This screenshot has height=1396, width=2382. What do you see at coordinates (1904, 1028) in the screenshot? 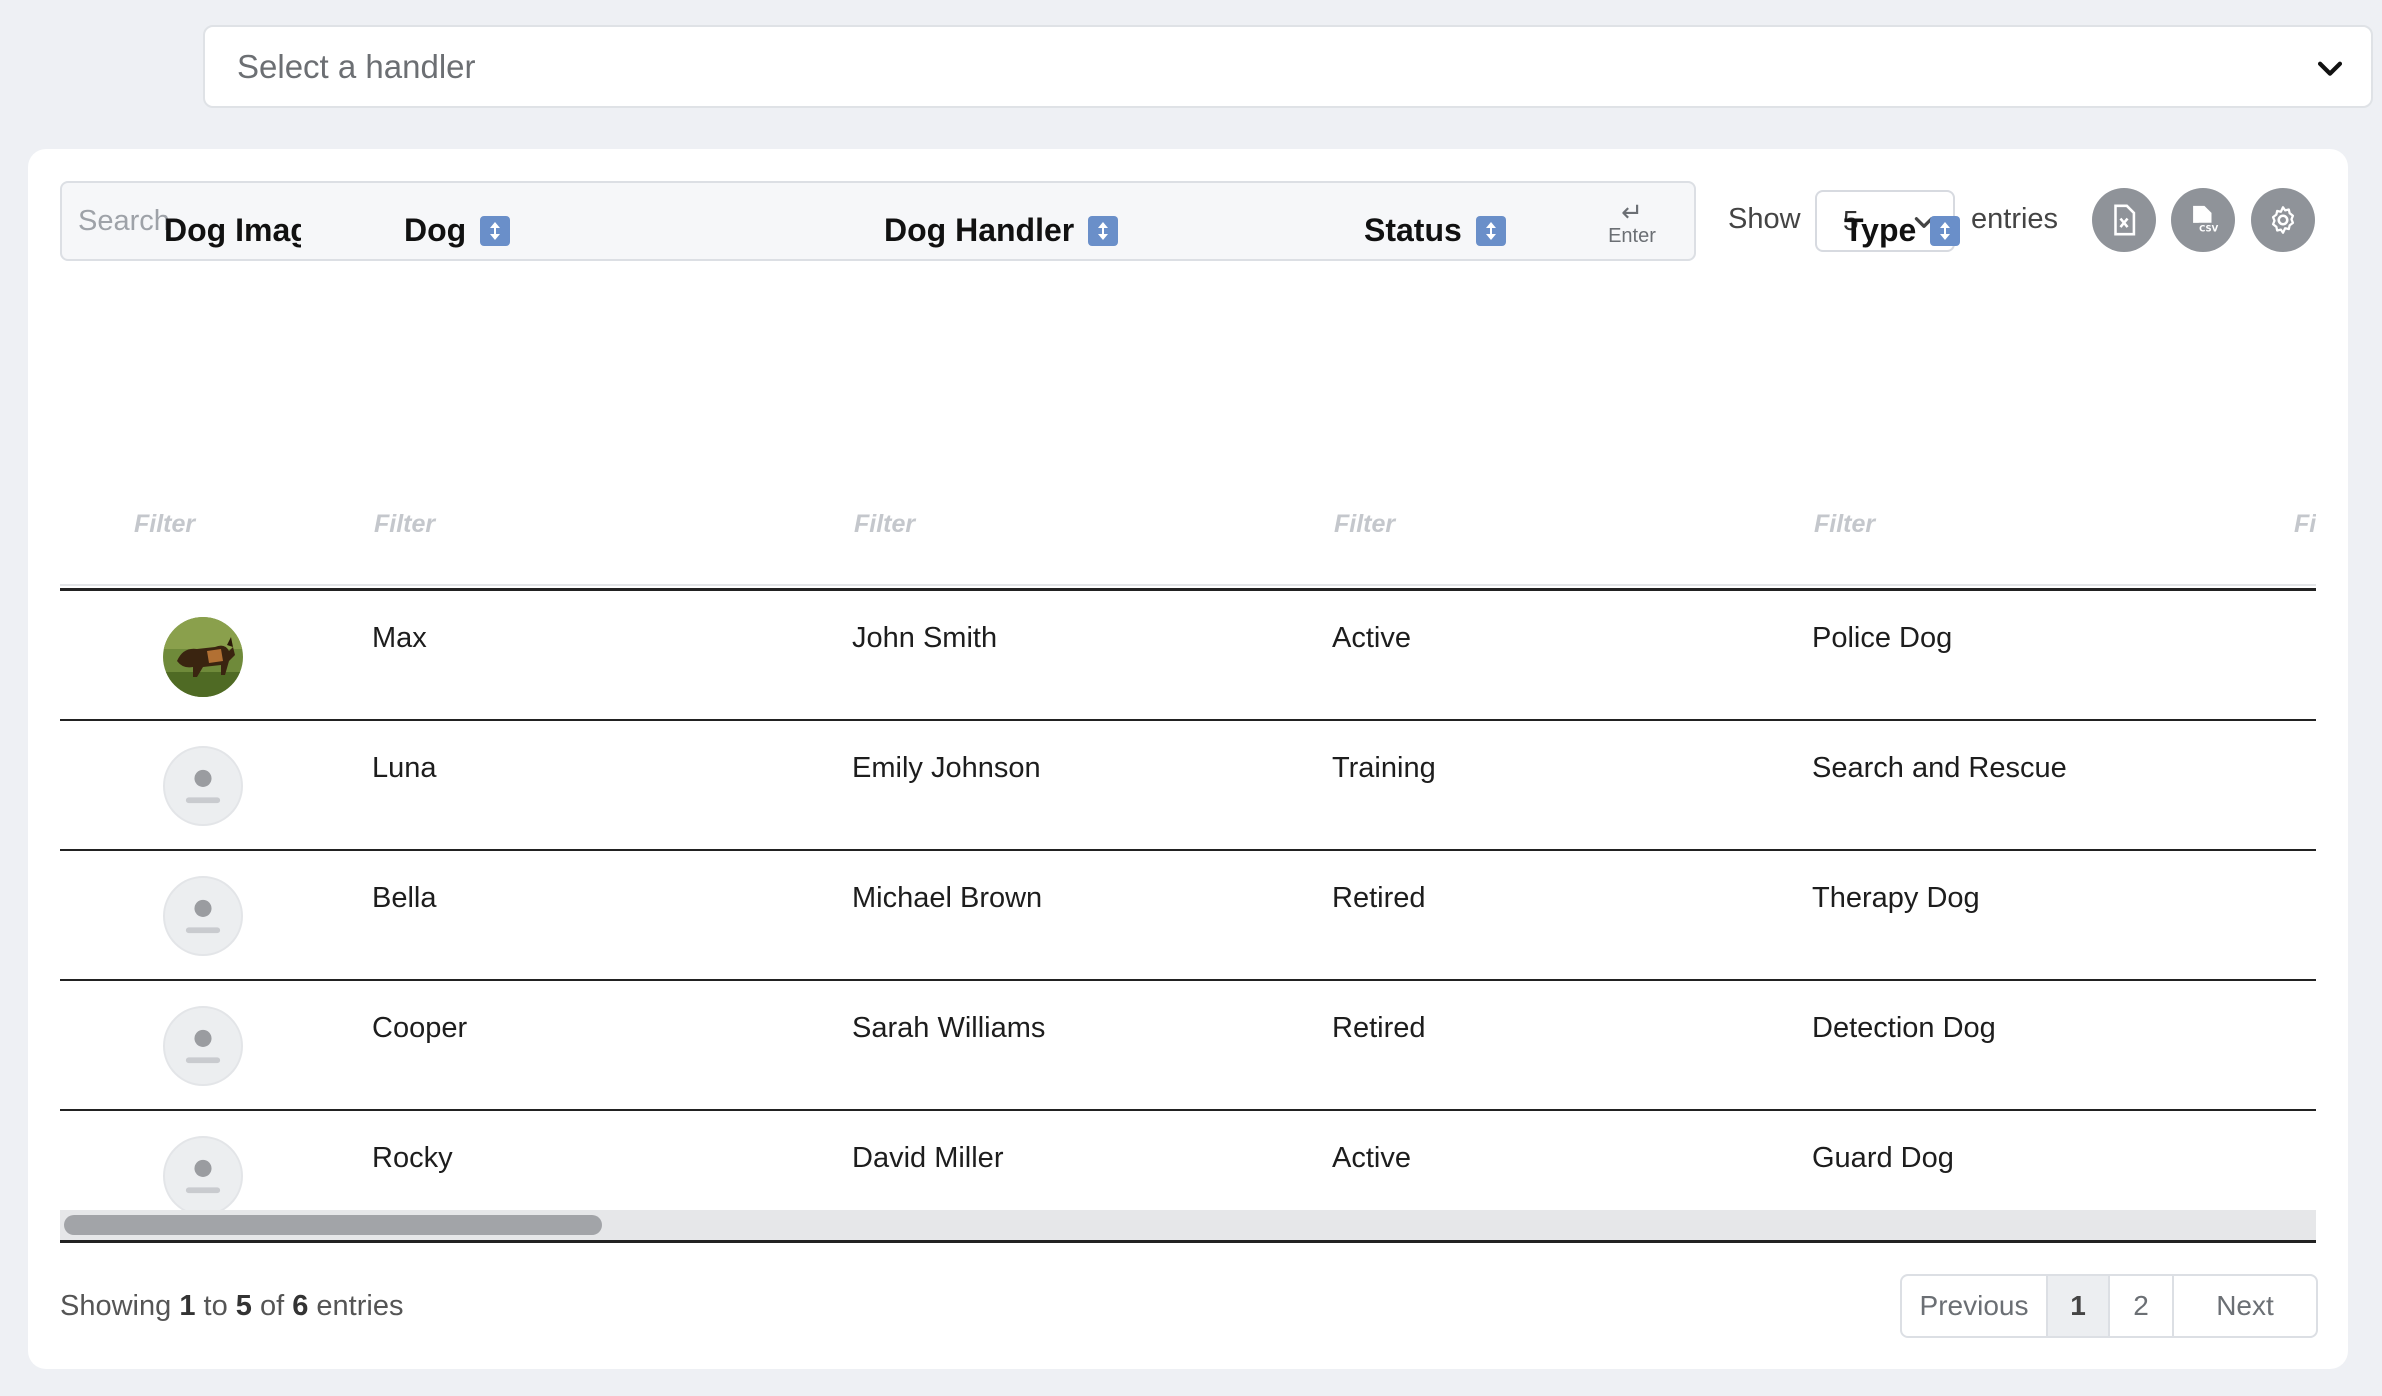
I see `cell-type: Detection Dog` at bounding box center [1904, 1028].